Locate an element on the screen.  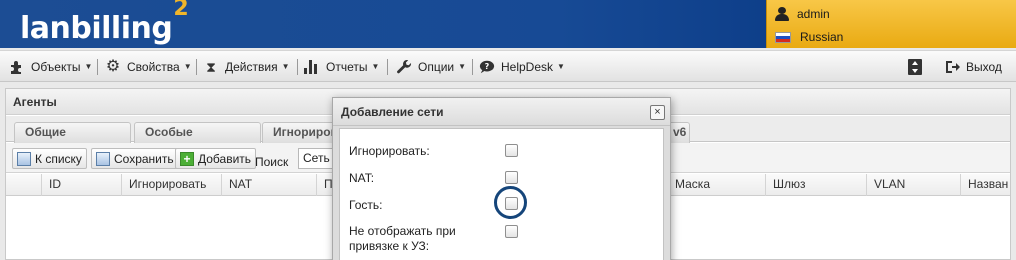
logout-button: Выход is located at coordinates (973, 67).